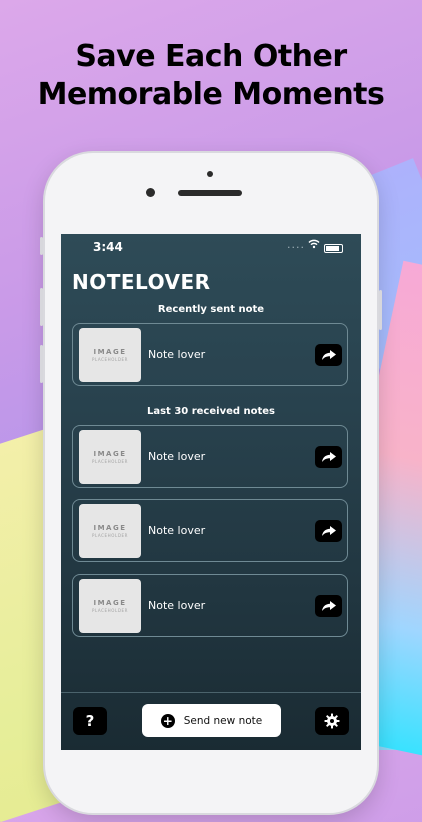 The width and height of the screenshot is (422, 822). Describe the element at coordinates (108, 247) in the screenshot. I see `status-time: 3:44` at that location.